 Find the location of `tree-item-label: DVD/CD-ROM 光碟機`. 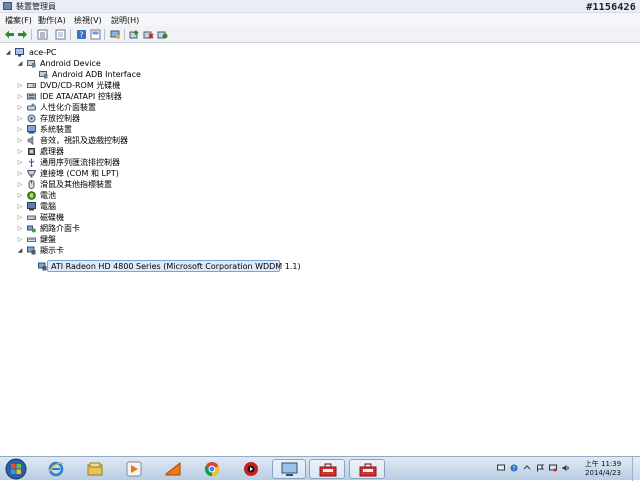

tree-item-label: DVD/CD-ROM 光碟機 is located at coordinates (80, 85).